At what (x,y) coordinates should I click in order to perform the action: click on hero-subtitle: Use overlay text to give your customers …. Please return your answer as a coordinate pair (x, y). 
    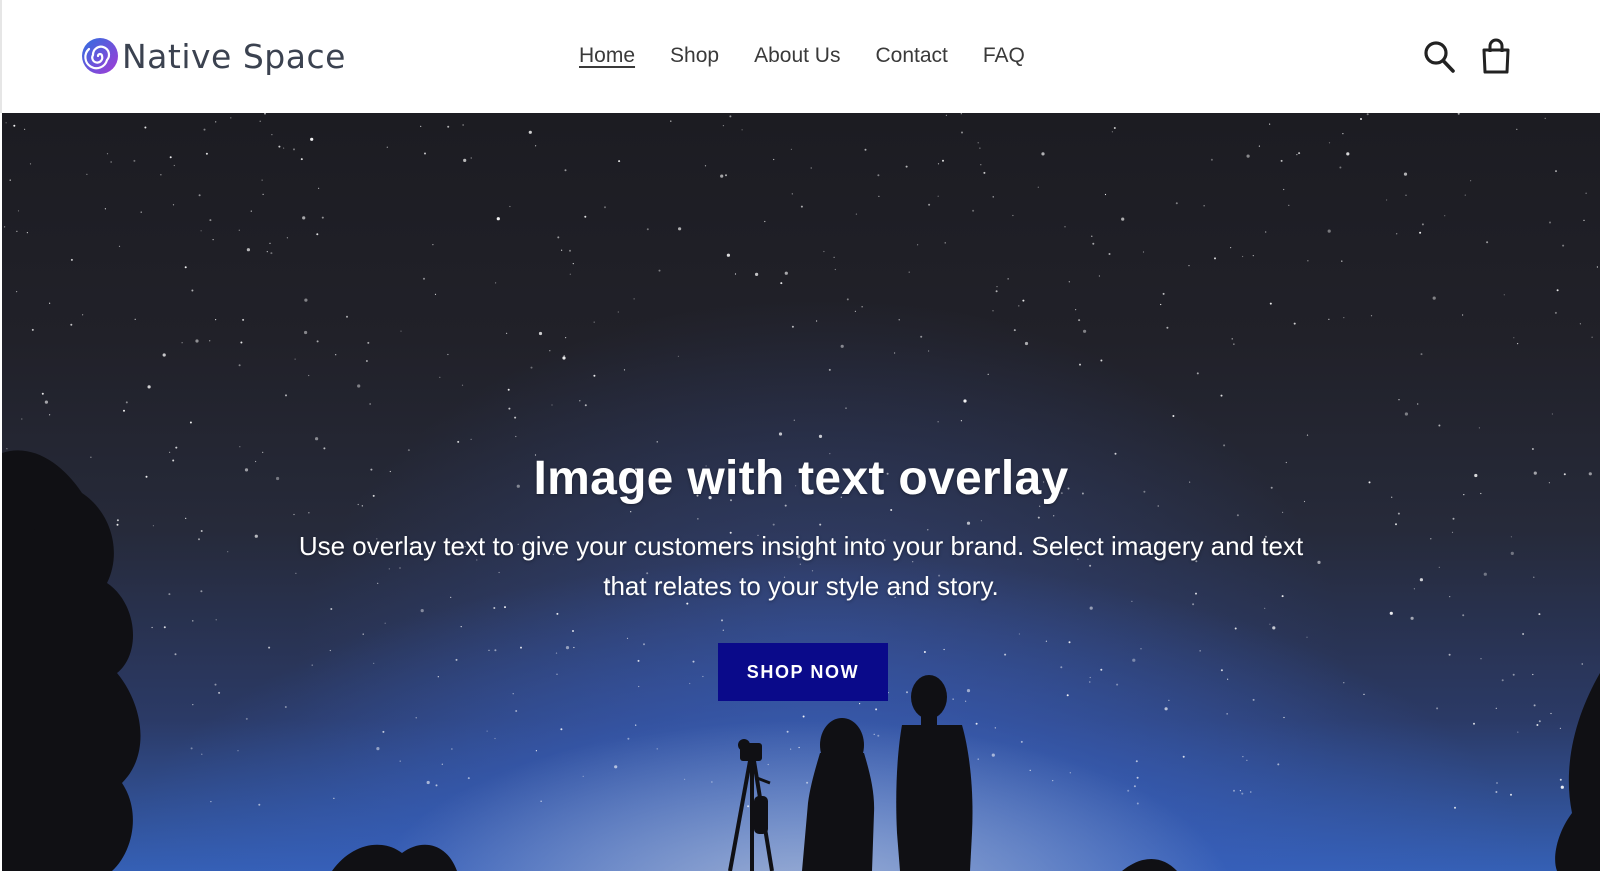
    Looking at the image, I should click on (801, 566).